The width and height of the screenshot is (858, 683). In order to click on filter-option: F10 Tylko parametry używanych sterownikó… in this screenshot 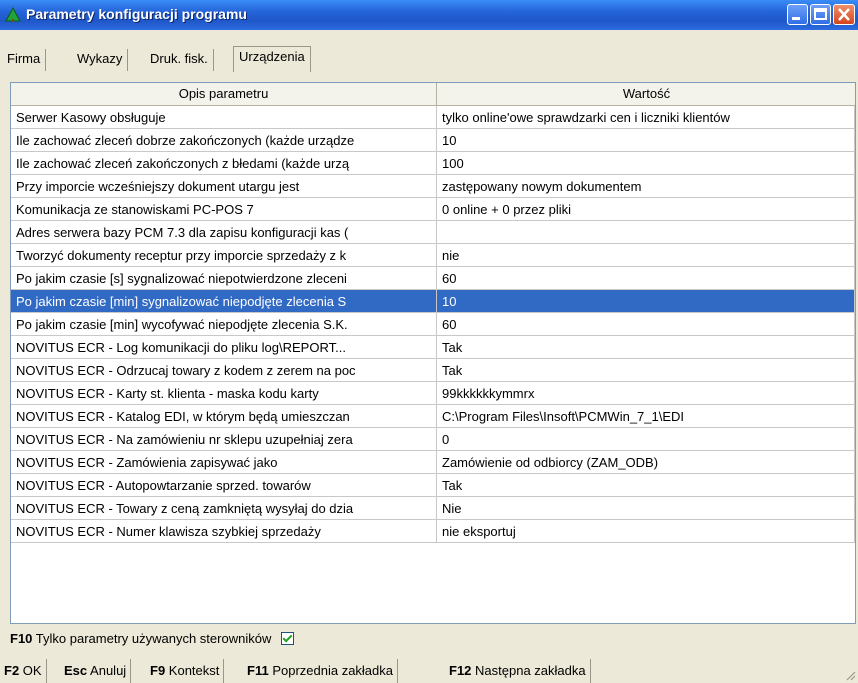, I will do `click(152, 639)`.